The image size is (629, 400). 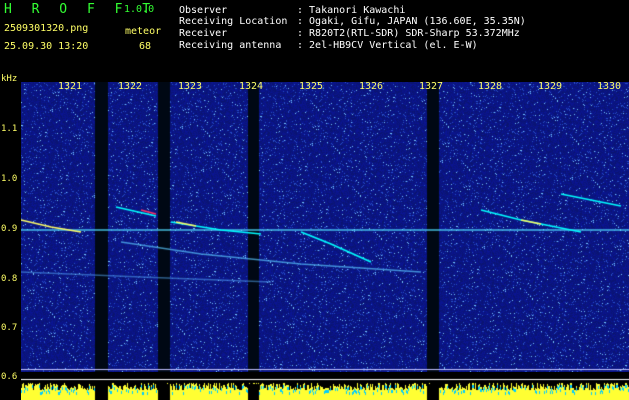 What do you see at coordinates (9, 279) in the screenshot?
I see `y-tick-label: 0.8` at bounding box center [9, 279].